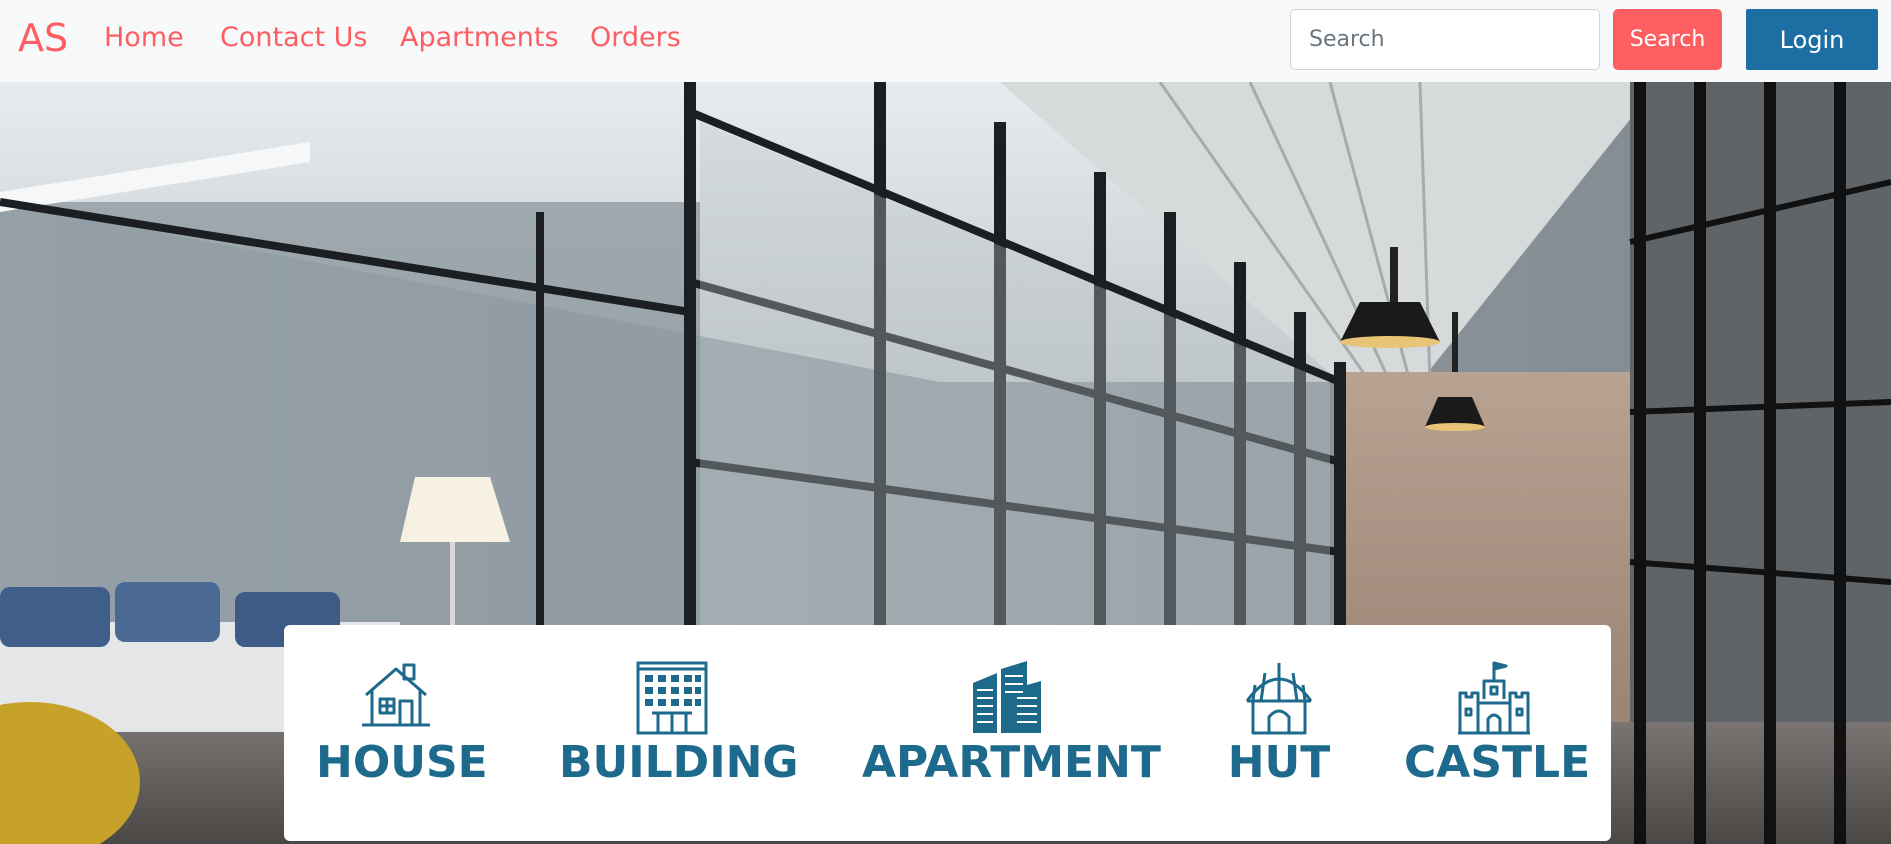 This screenshot has width=1891, height=844. Describe the element at coordinates (293, 37) in the screenshot. I see `nav-link-contact-us: Contact Us` at that location.